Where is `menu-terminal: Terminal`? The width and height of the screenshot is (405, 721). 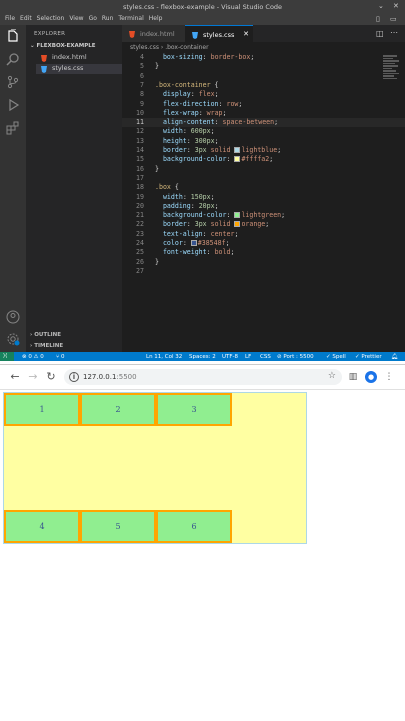 menu-terminal: Terminal is located at coordinates (130, 18).